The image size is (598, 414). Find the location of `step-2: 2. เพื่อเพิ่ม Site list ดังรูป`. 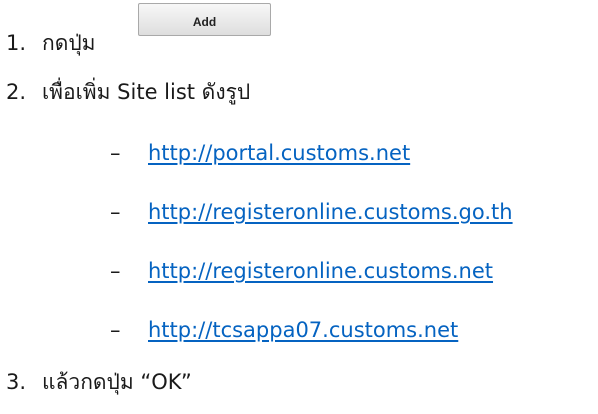

step-2: 2. เพื่อเพิ่ม Site list ดังรูป is located at coordinates (128, 92).